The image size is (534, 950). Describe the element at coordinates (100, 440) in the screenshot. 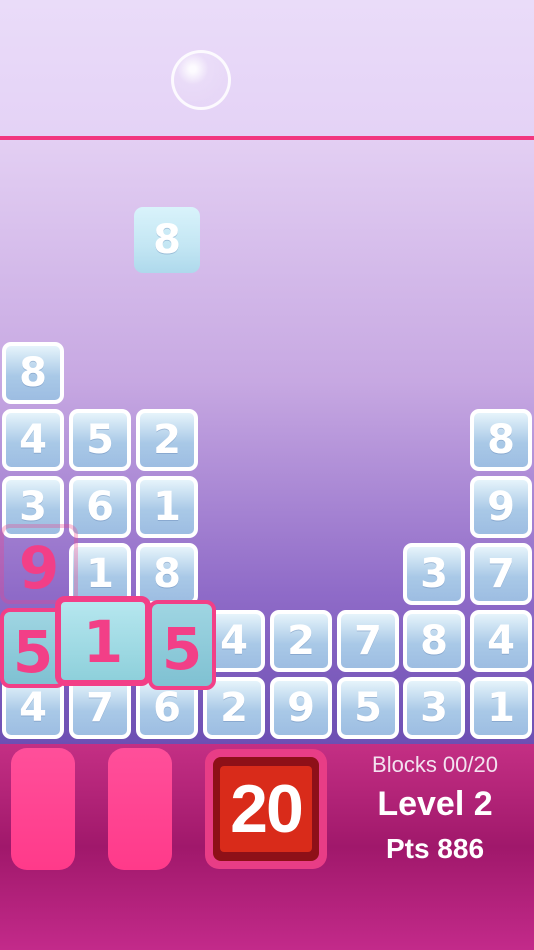

I see `block-r2-c2: 5` at that location.